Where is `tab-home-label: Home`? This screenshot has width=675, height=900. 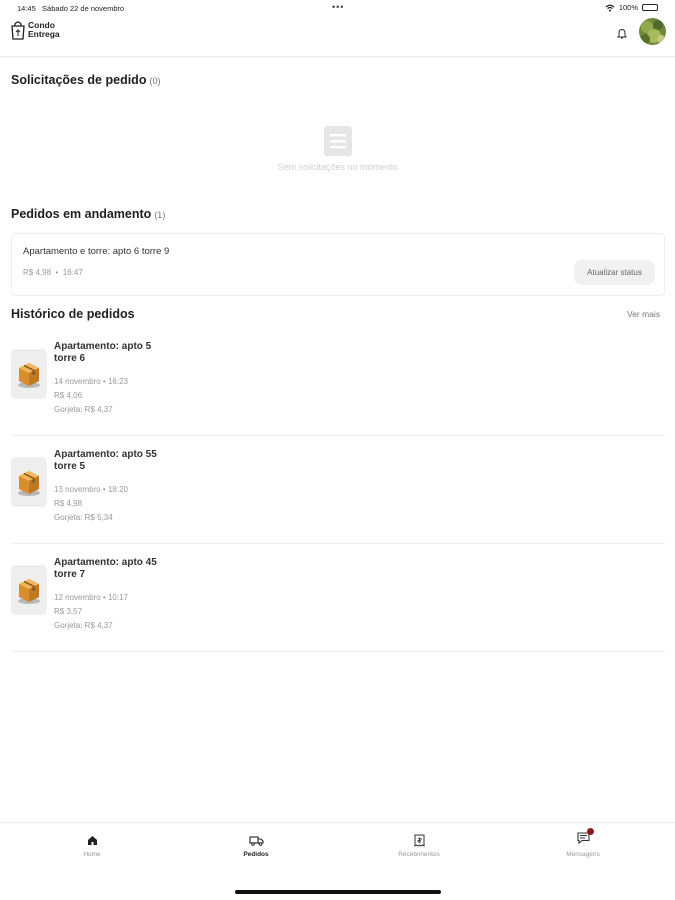
tab-home-label: Home is located at coordinates (92, 854).